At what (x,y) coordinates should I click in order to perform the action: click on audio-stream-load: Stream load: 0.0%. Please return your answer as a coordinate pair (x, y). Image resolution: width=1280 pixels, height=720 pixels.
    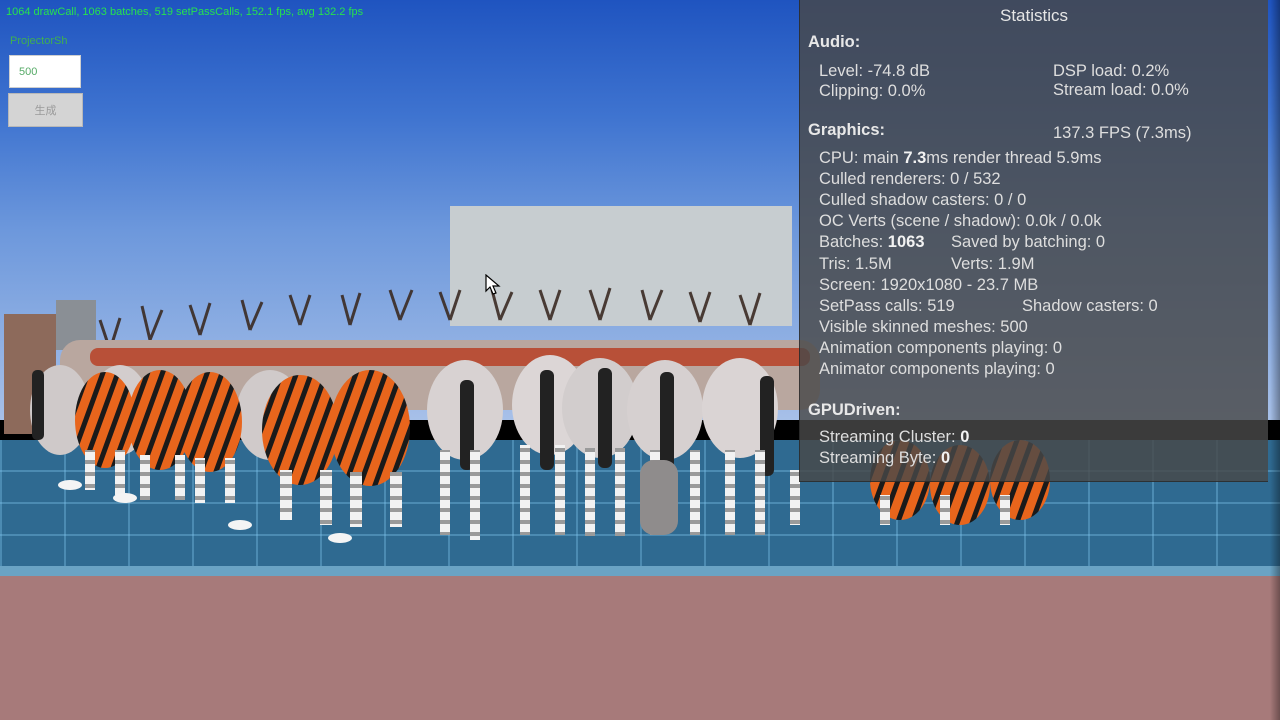
    Looking at the image, I should click on (1121, 90).